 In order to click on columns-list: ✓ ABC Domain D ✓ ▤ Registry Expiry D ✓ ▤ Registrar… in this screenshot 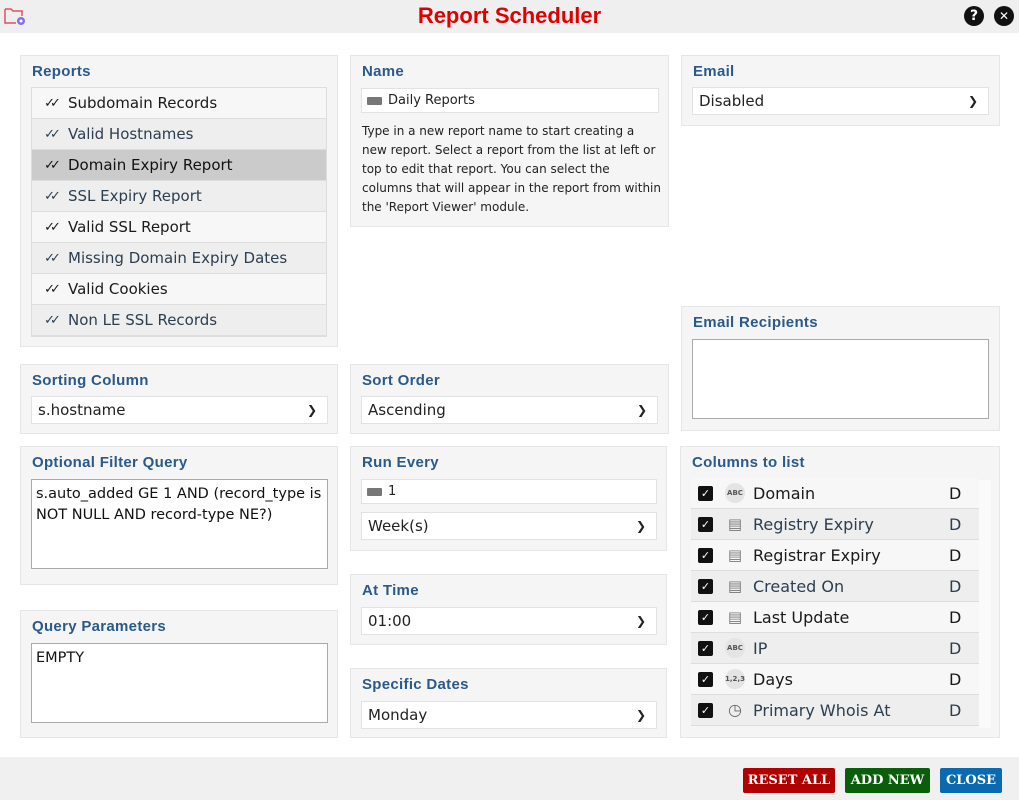, I will do `click(835, 602)`.